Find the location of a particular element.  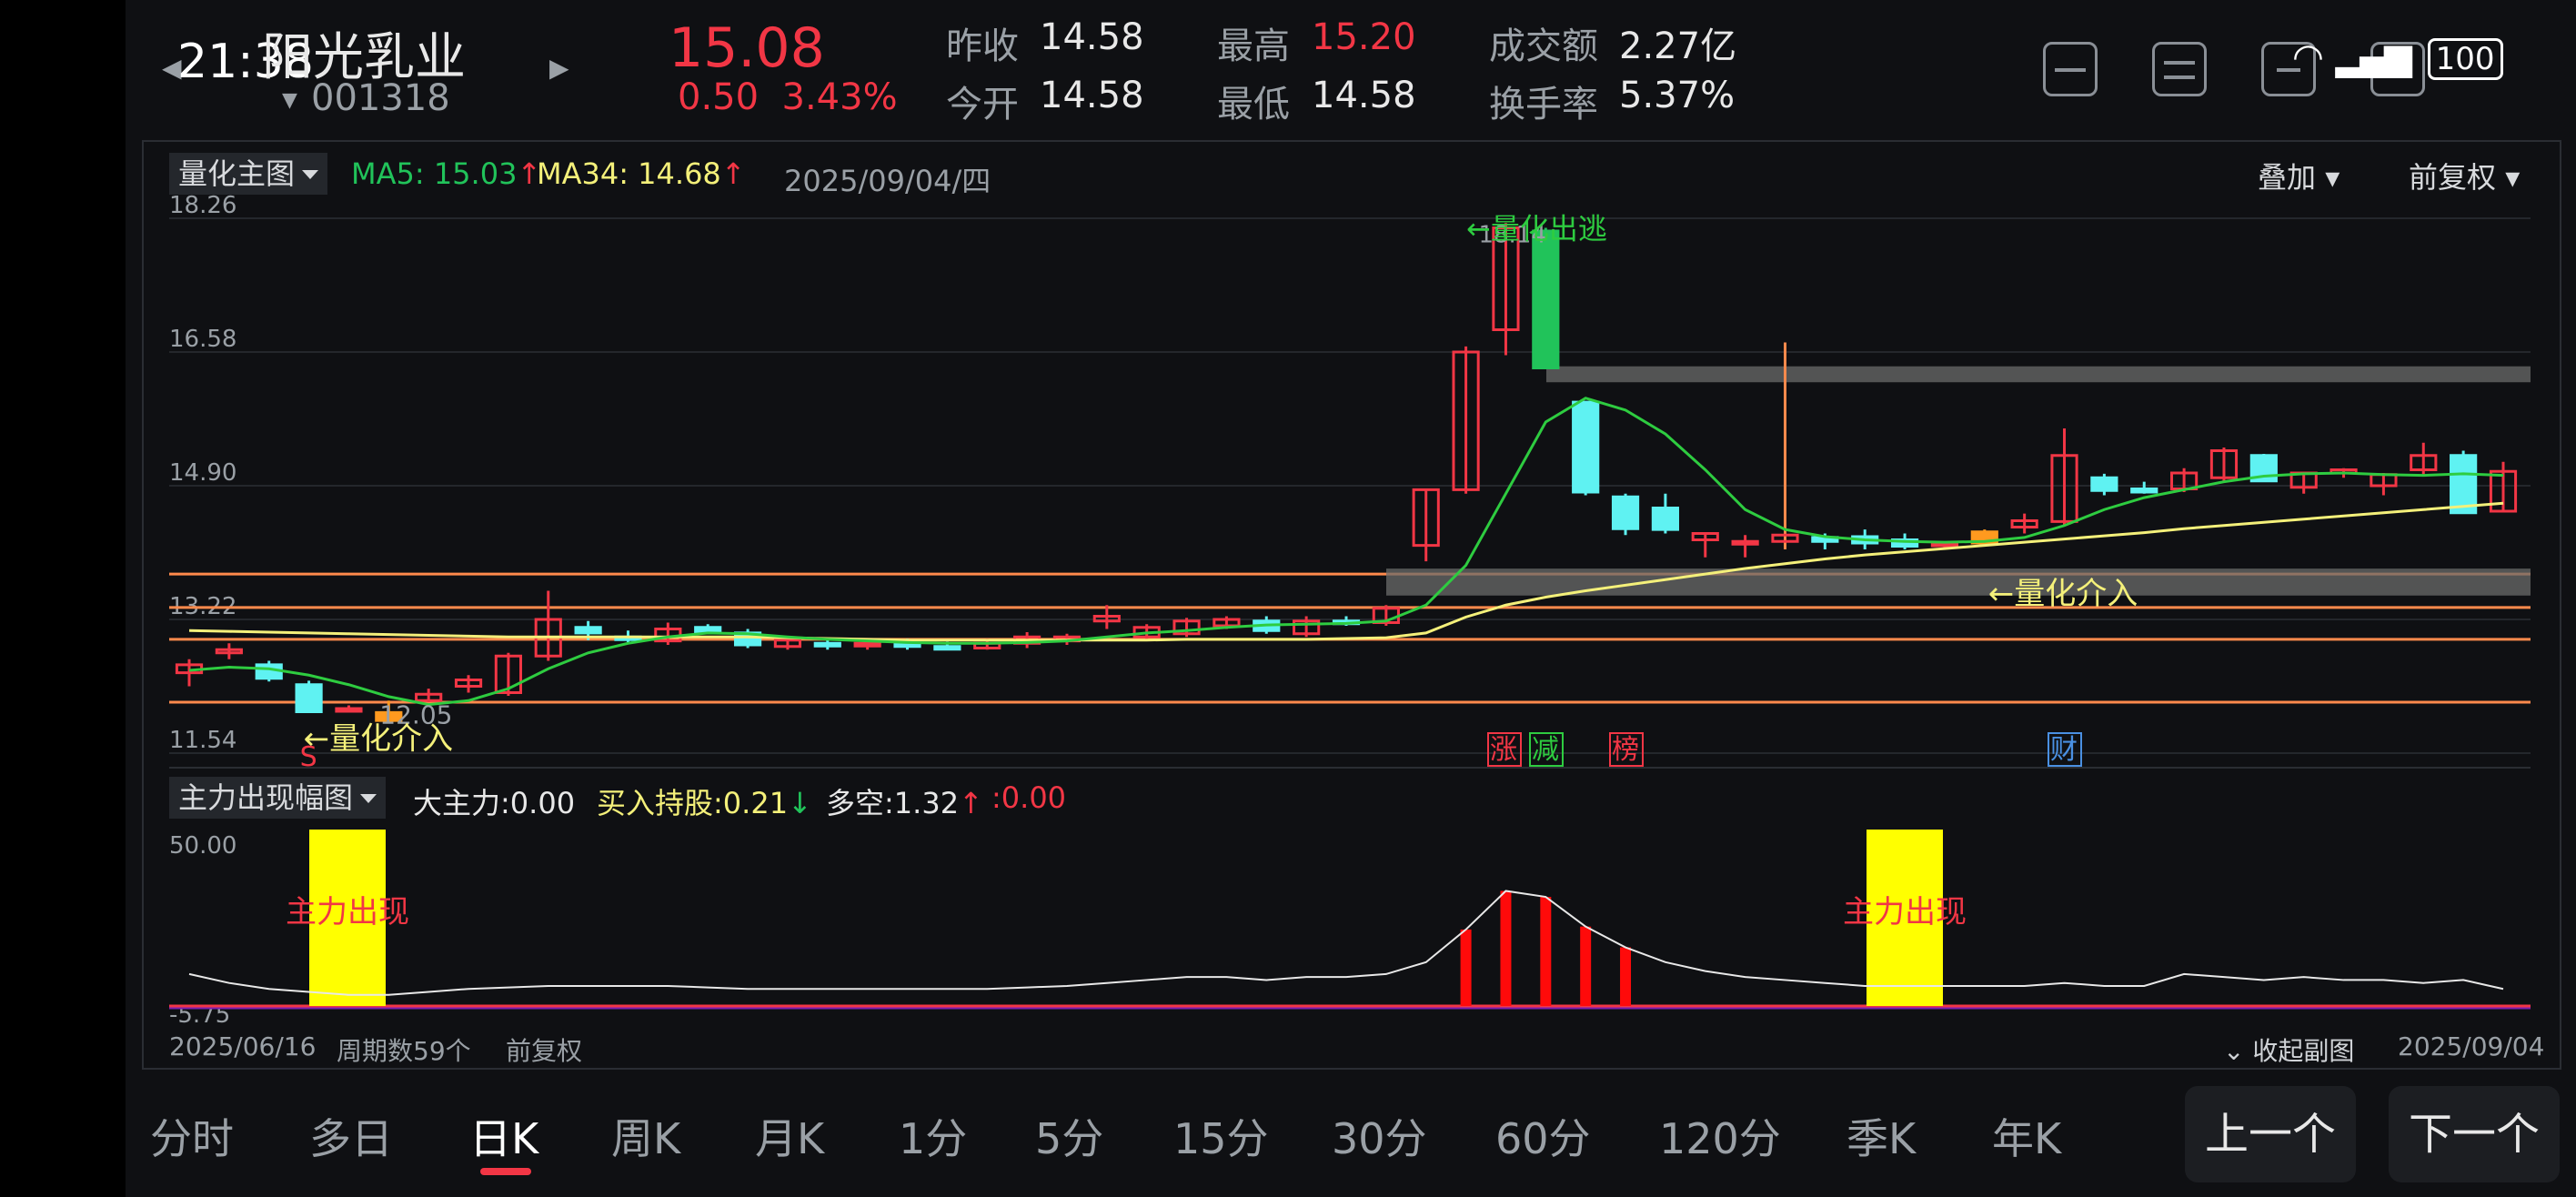

period-tab: 60分 is located at coordinates (1543, 1136).